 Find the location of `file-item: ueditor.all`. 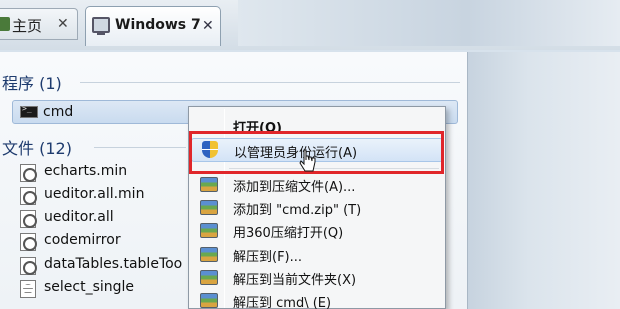

file-item: ueditor.all is located at coordinates (110, 219).